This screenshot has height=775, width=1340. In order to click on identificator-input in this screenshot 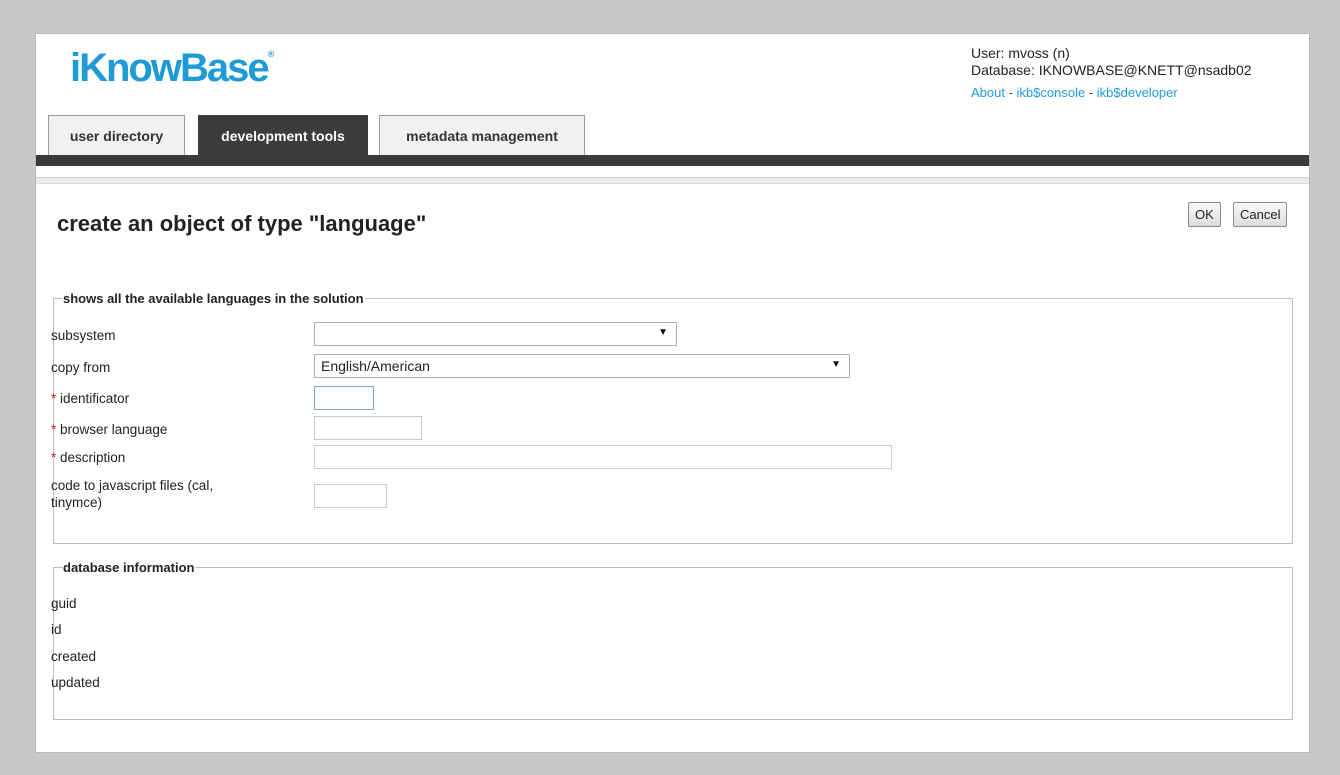, I will do `click(344, 398)`.